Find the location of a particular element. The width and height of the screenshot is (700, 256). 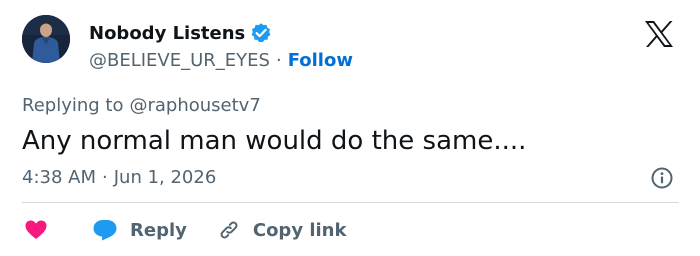

author-name-row: Nobody Listens is located at coordinates (180, 33).